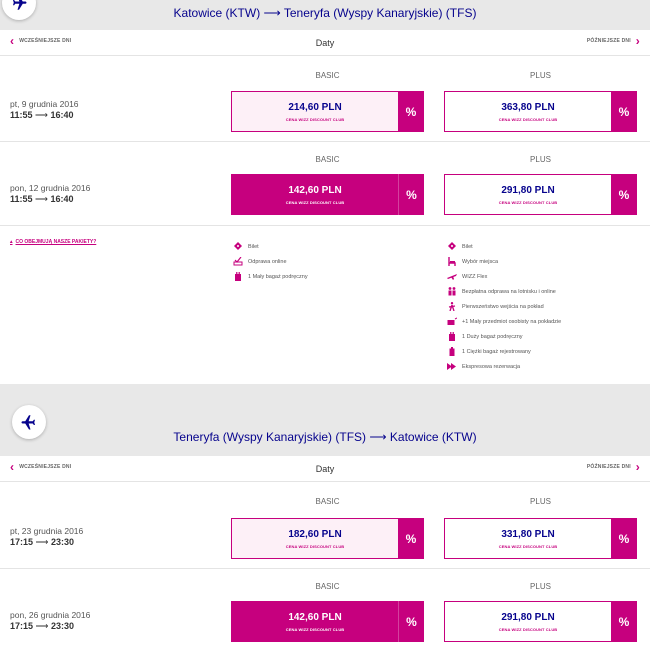 The image size is (650, 645). I want to click on people-checkin-icon, so click(452, 291).